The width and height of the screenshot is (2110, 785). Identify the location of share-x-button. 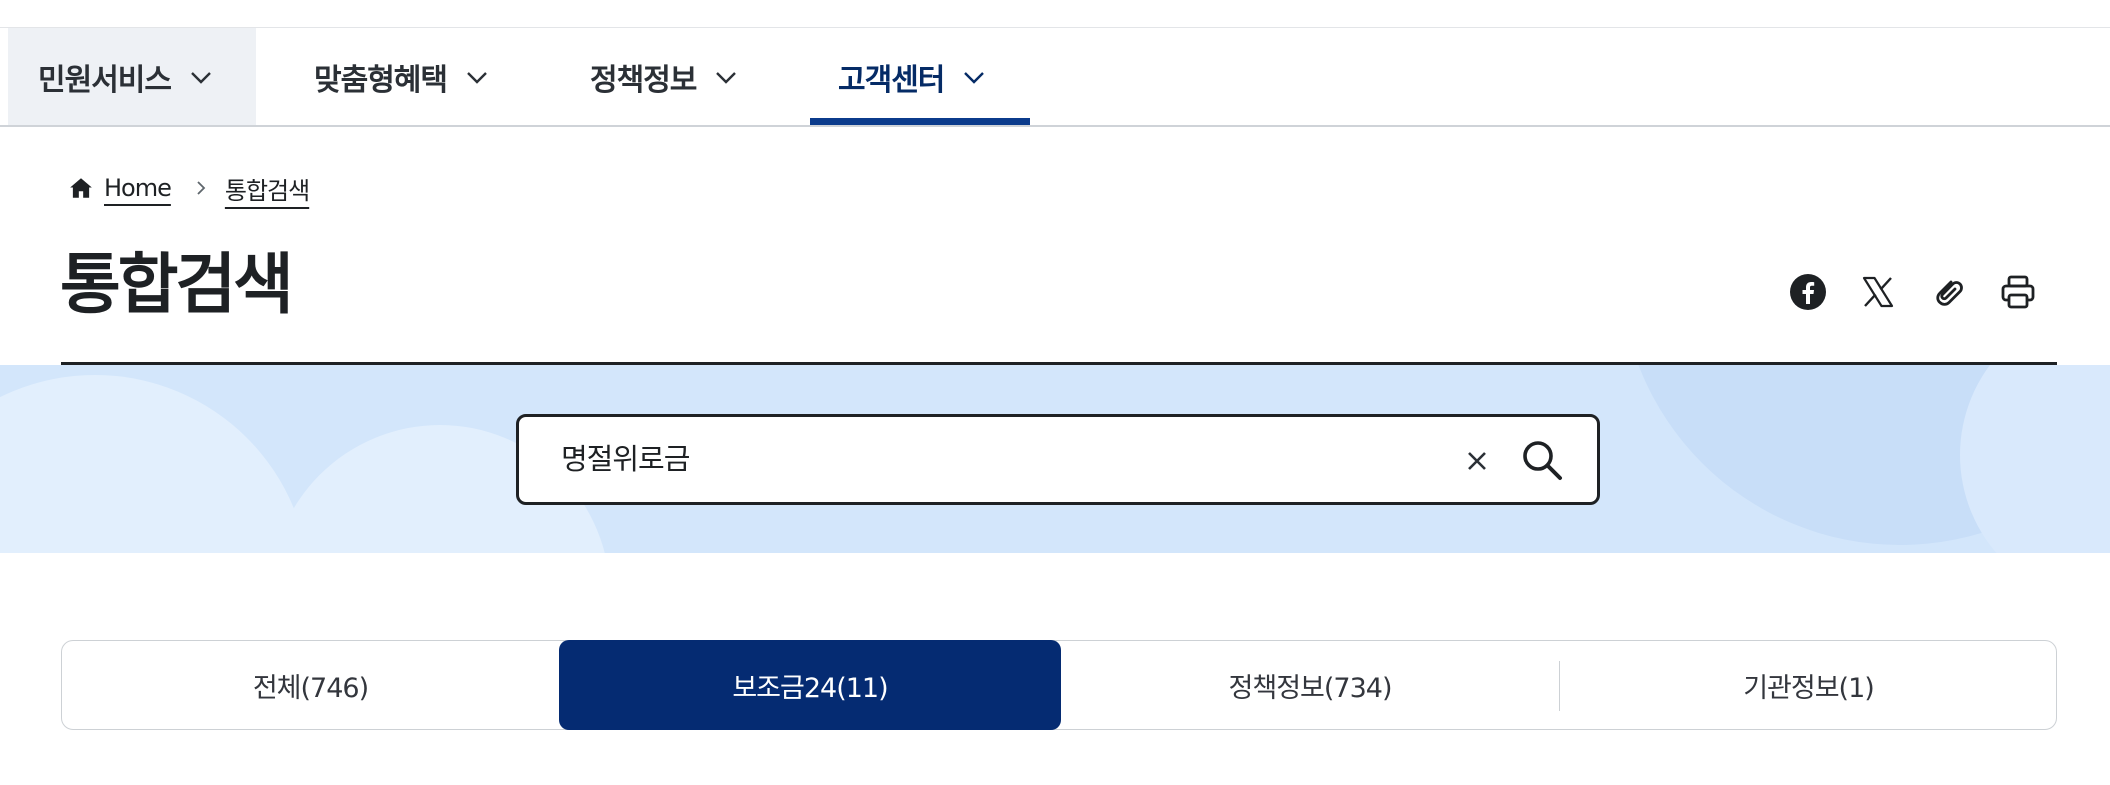
(1878, 292).